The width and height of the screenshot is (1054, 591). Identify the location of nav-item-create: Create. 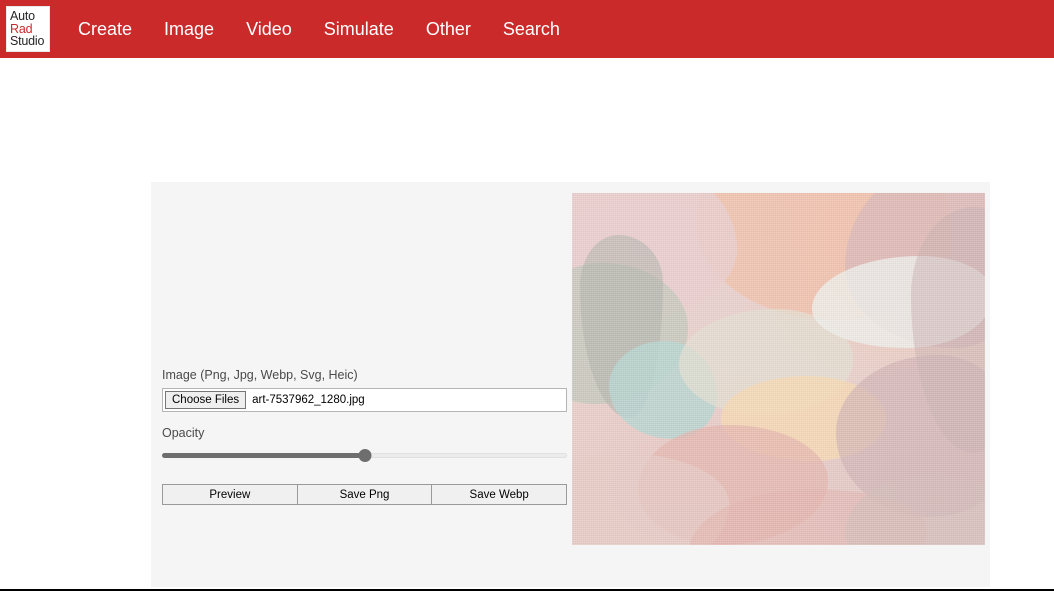
(105, 29).